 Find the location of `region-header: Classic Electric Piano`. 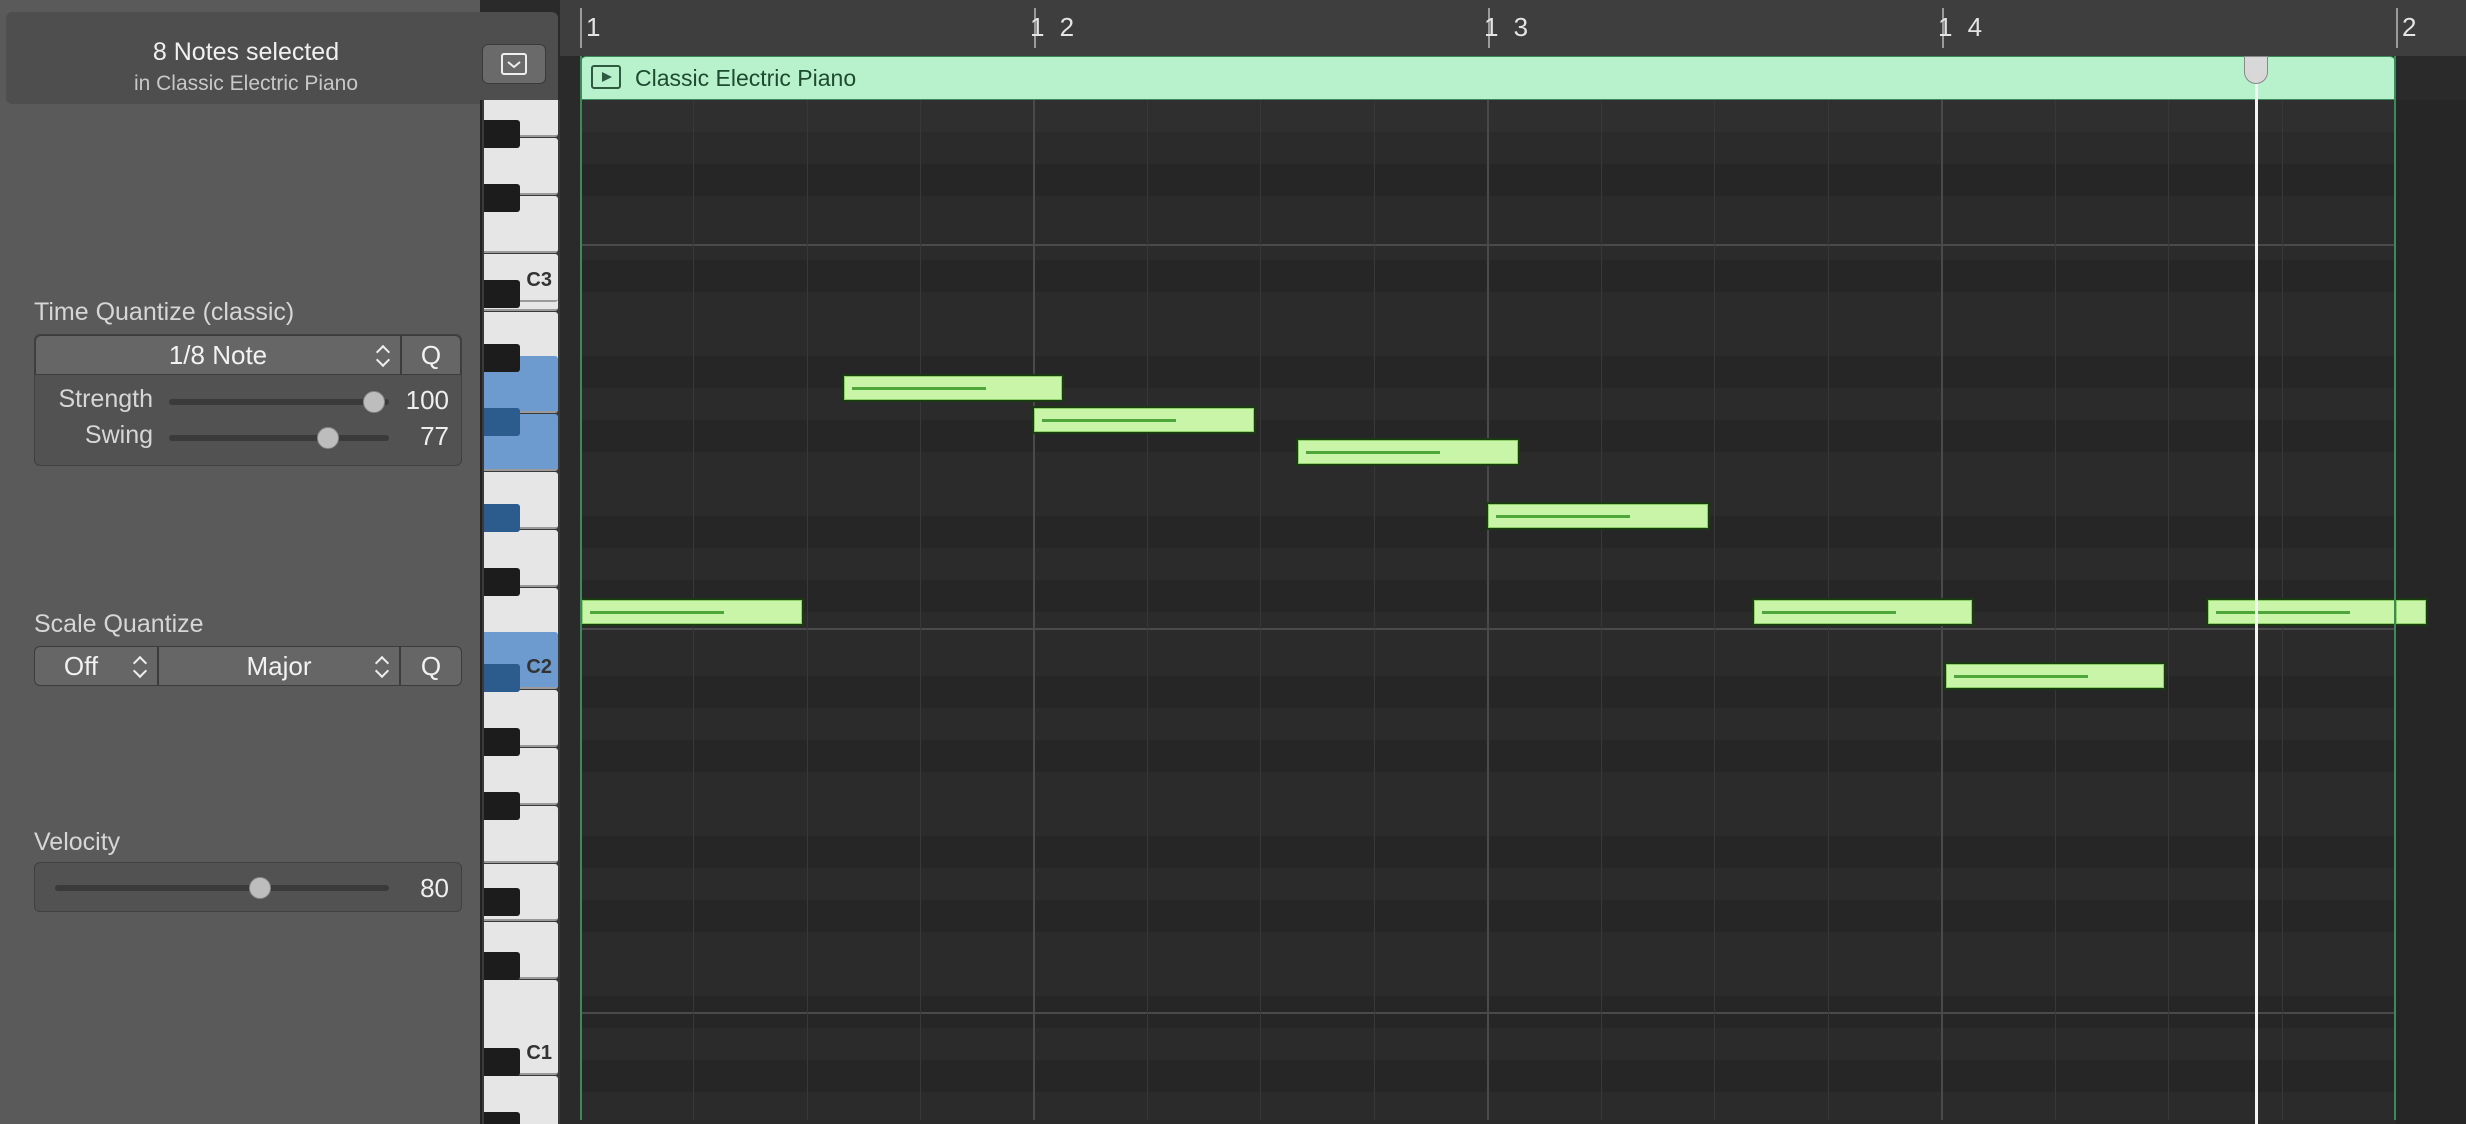

region-header: Classic Electric Piano is located at coordinates (1488, 78).